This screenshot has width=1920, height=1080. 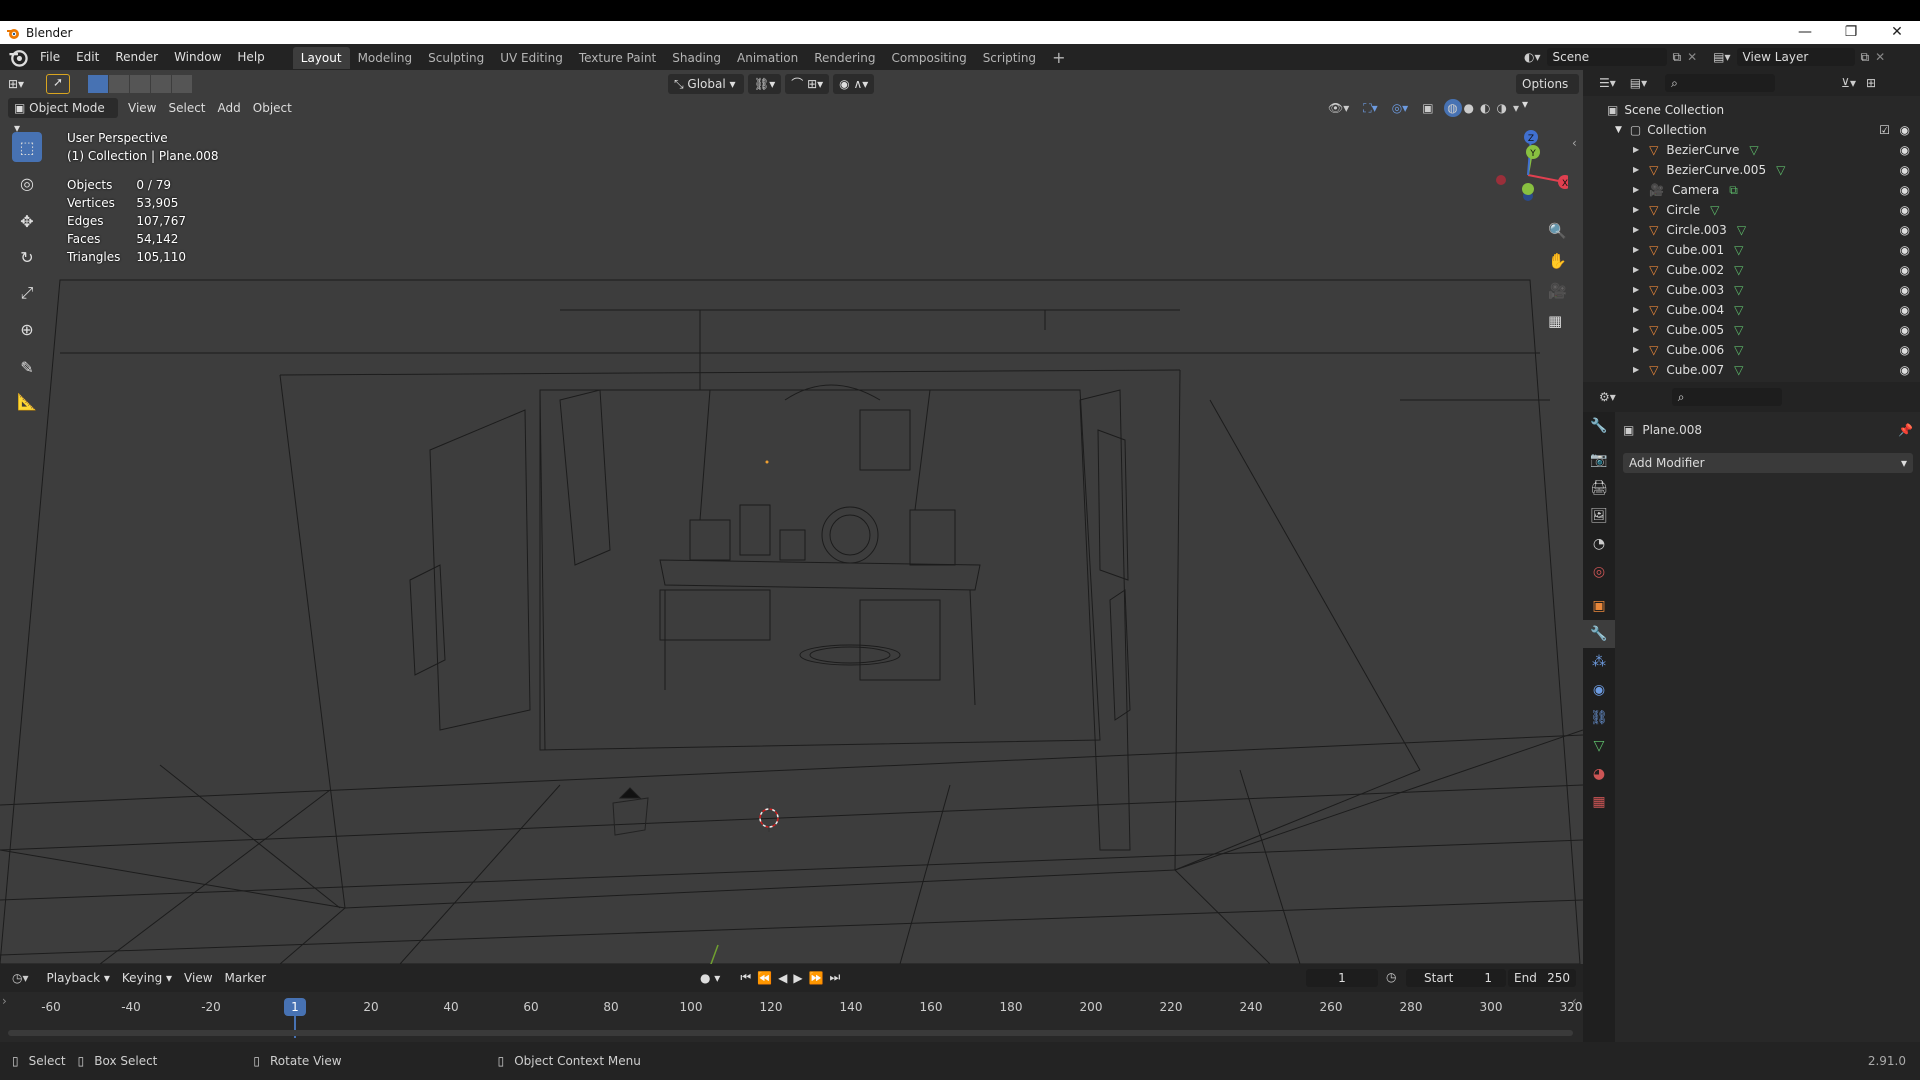 I want to click on view-layer-browse-icon: ▤▾, so click(x=1721, y=57).